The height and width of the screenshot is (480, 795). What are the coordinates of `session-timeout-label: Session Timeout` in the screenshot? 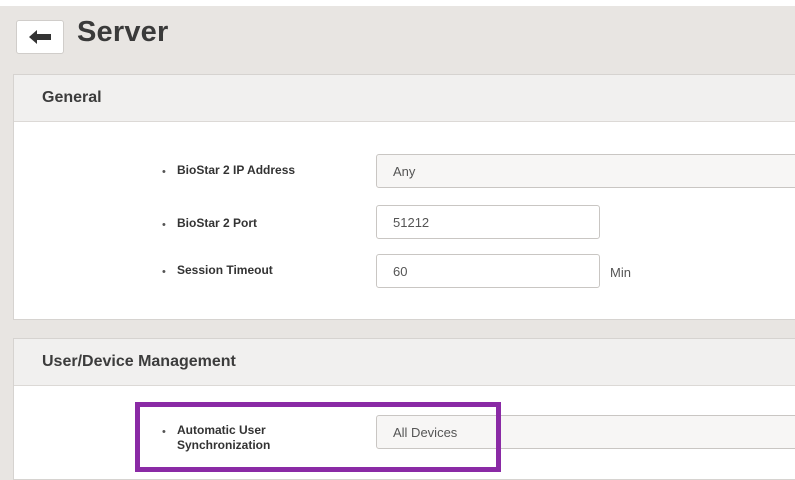 It's located at (225, 270).